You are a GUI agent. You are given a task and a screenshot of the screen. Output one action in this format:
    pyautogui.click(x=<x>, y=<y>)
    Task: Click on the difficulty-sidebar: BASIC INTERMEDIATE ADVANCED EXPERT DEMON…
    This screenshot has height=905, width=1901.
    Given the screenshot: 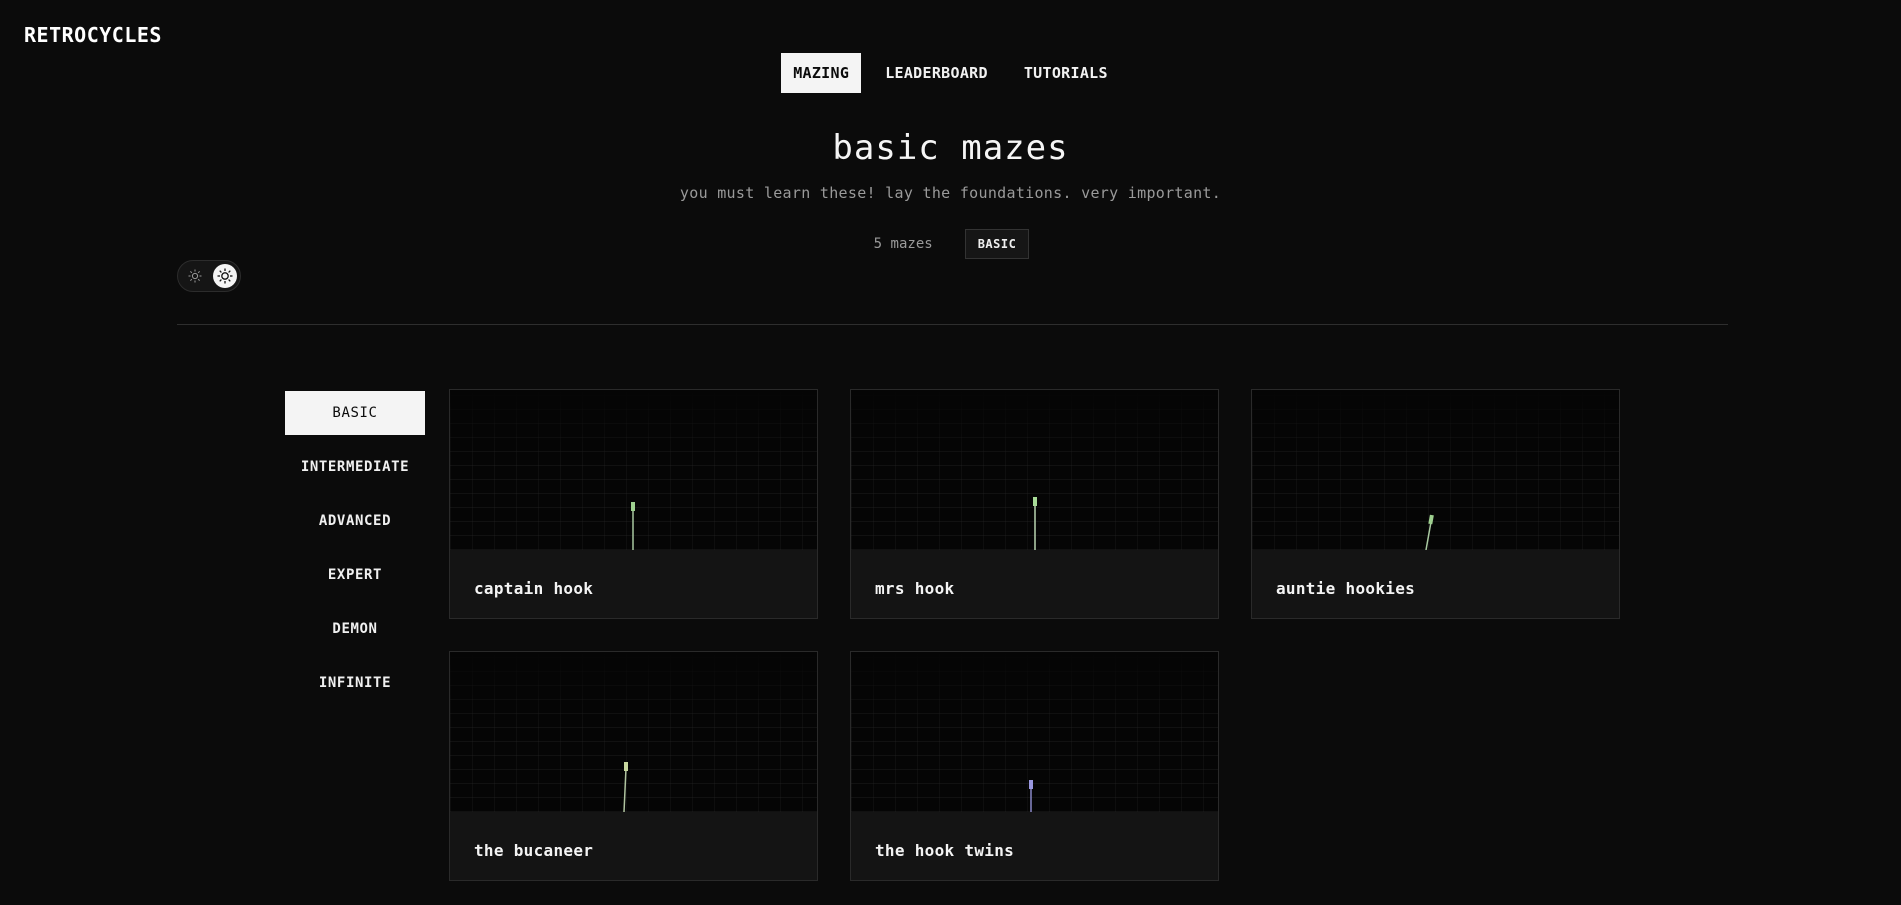 What is the action you would take?
    pyautogui.click(x=355, y=553)
    